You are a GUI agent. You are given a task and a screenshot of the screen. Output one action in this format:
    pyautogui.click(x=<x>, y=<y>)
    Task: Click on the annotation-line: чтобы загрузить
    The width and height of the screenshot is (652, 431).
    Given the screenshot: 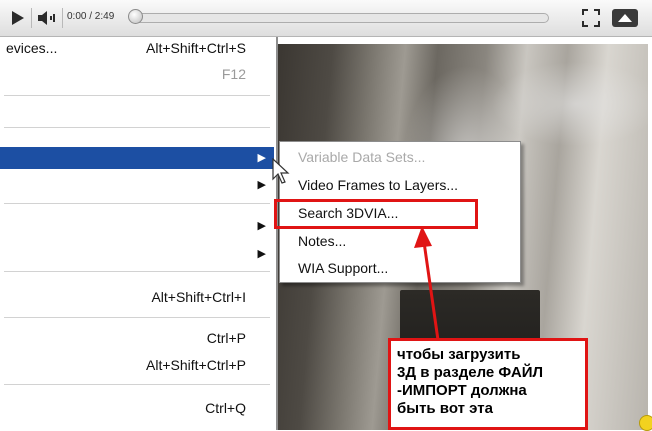 What is the action you would take?
    pyautogui.click(x=459, y=354)
    